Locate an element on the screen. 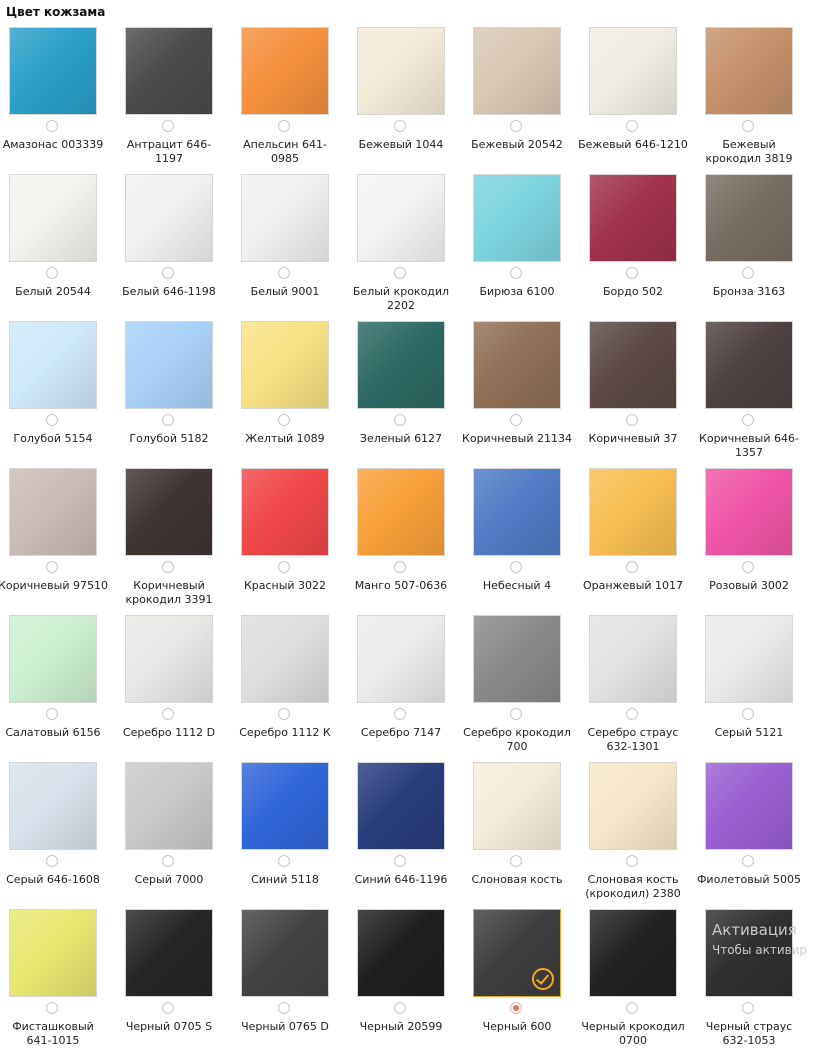 The height and width of the screenshot is (1056, 813). swatch-option: Серый 646-1608 is located at coordinates (62, 835).